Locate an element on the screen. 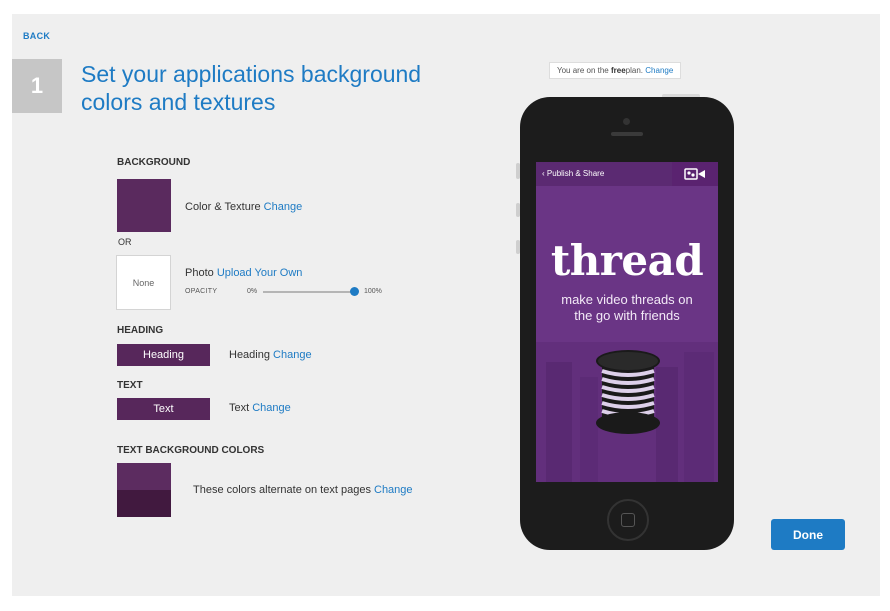  back-link: BACK is located at coordinates (36, 36).